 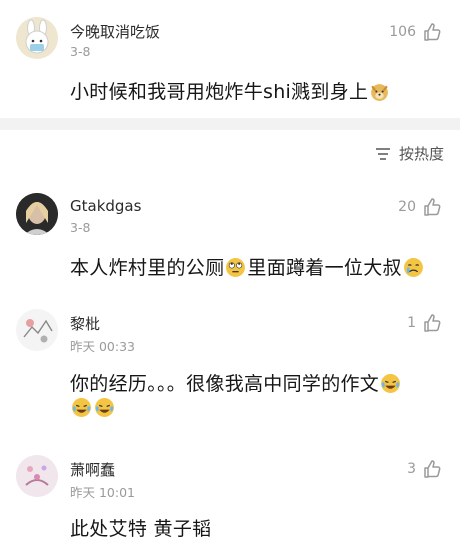 I want to click on section-divider, so click(x=230, y=124).